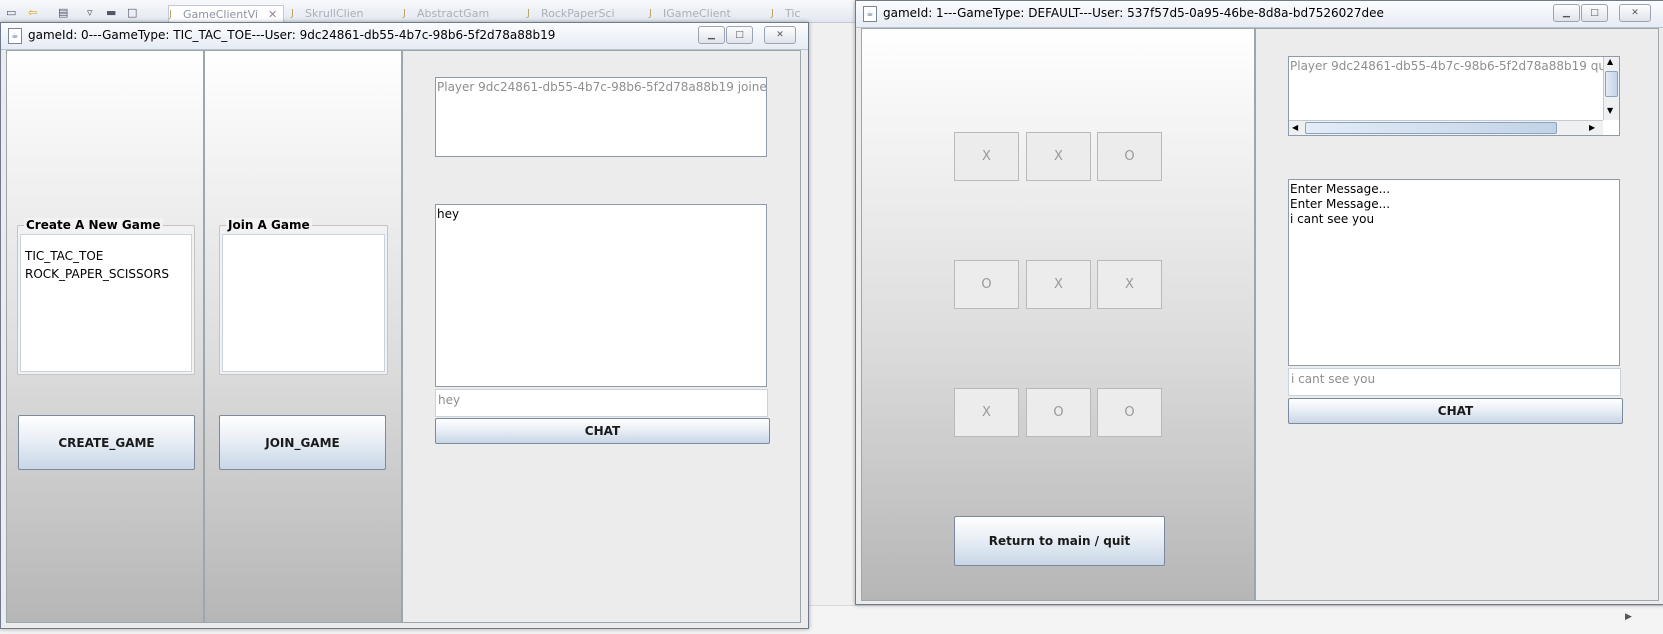 The width and height of the screenshot is (1663, 634). I want to click on maximize-icon: □, so click(132, 12).